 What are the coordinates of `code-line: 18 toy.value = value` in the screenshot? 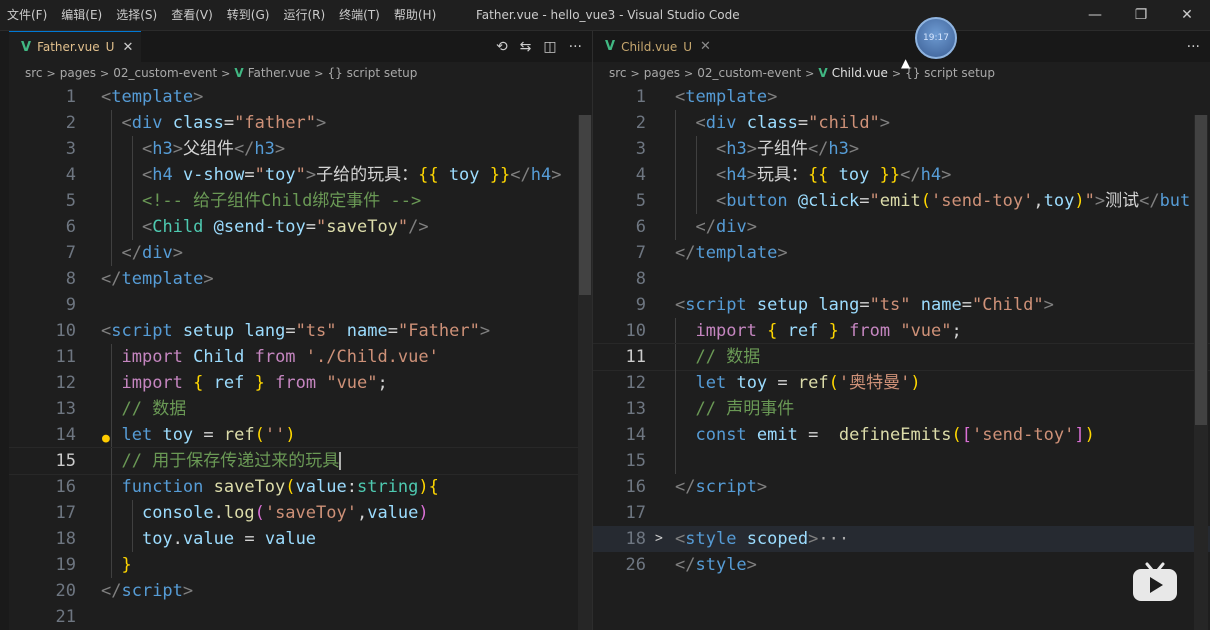 It's located at (300, 539).